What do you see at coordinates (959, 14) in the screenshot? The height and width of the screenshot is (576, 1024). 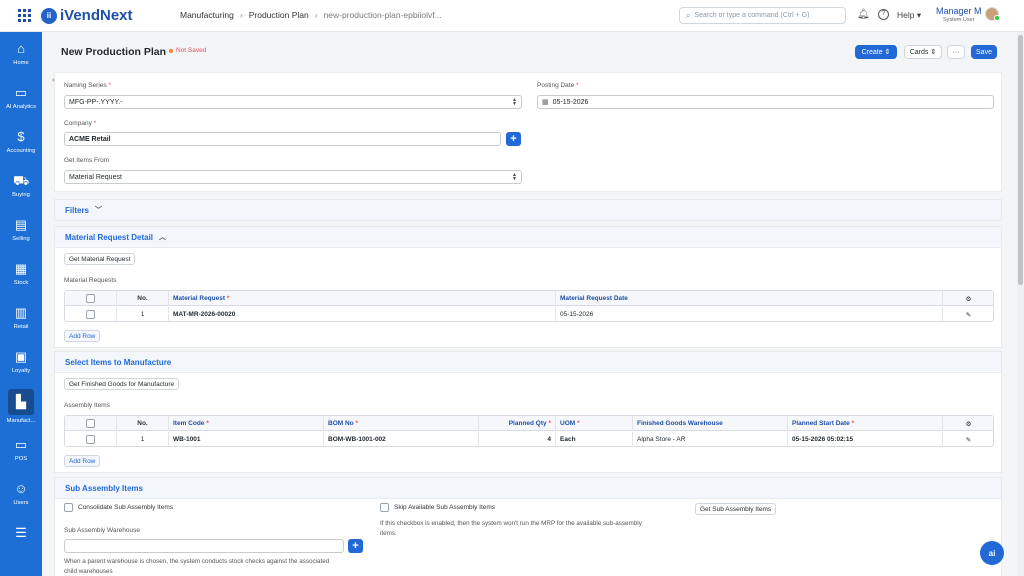 I see `user-info: Manager M System User` at bounding box center [959, 14].